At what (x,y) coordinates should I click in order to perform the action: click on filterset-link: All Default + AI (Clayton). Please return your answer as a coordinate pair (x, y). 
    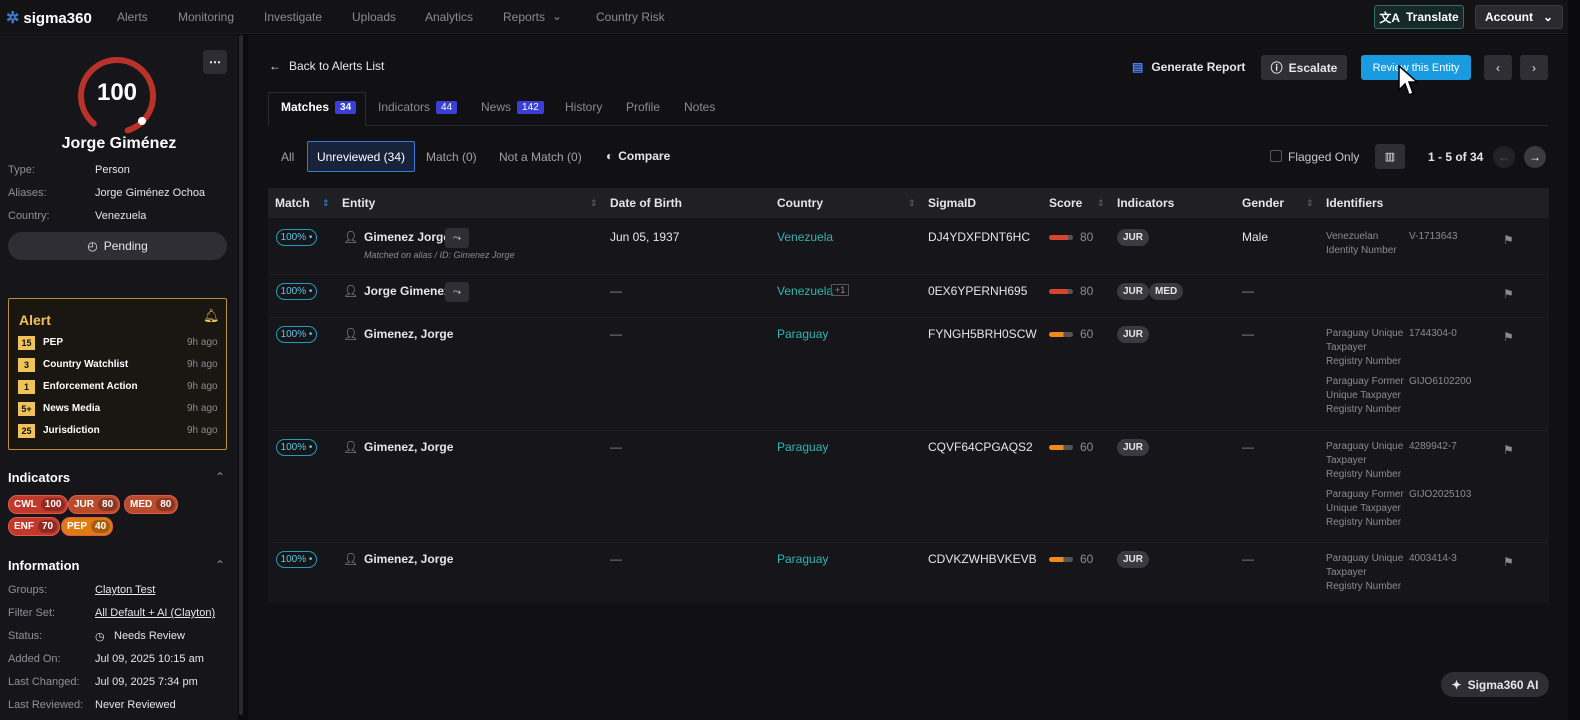
    Looking at the image, I should click on (155, 613).